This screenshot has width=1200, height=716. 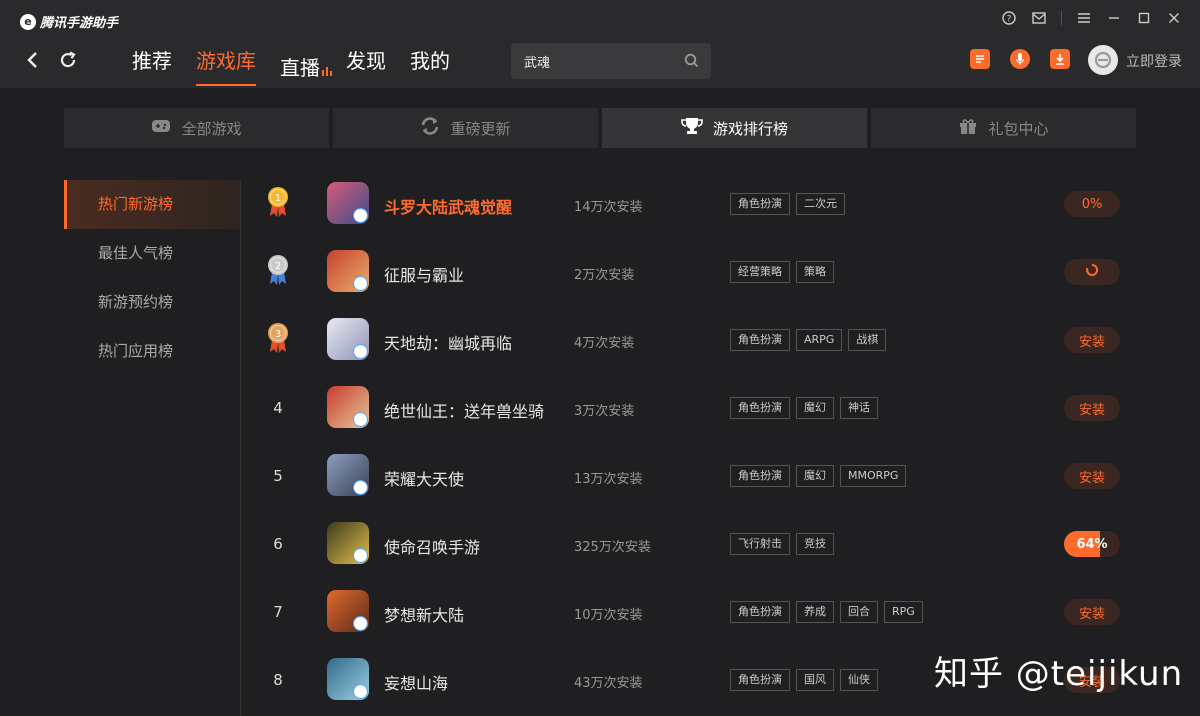 What do you see at coordinates (416, 682) in the screenshot?
I see `game-name: 妄想山海` at bounding box center [416, 682].